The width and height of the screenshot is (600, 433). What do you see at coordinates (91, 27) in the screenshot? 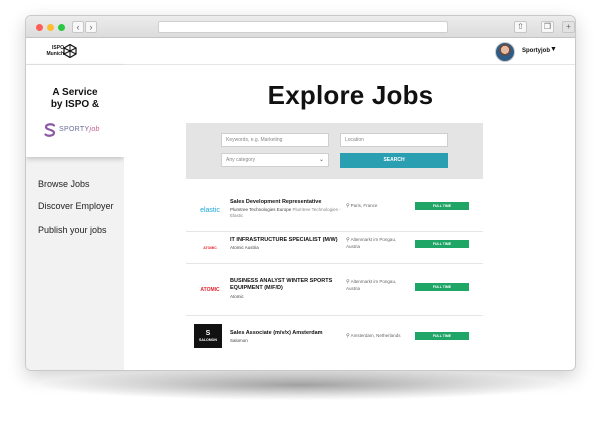
I see `forward-arrow-icon: ›` at bounding box center [91, 27].